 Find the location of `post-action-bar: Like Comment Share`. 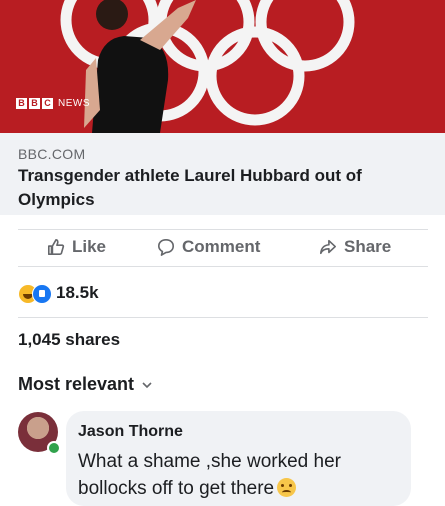

post-action-bar: Like Comment Share is located at coordinates (222, 247).